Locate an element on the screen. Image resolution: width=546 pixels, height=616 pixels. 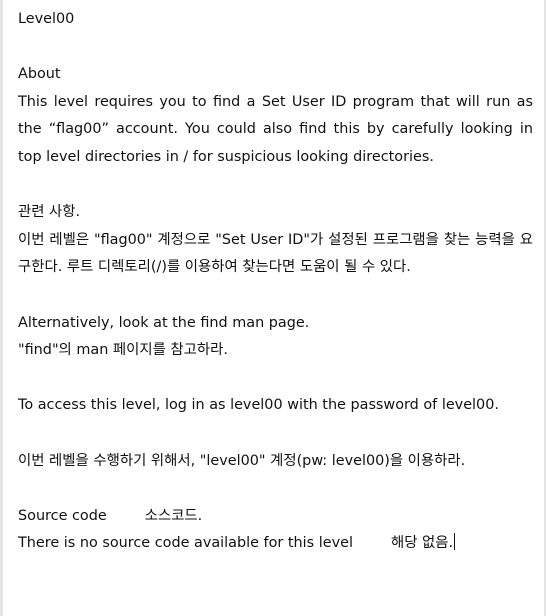
source-heading-line: Source code 소스코드. is located at coordinates (275, 517).